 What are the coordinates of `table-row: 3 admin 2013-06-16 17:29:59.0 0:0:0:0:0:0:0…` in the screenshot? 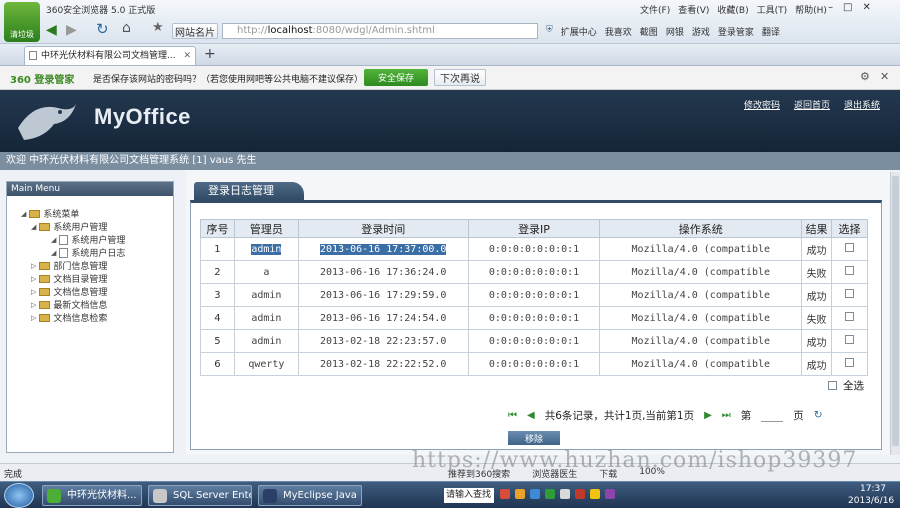 It's located at (534, 295).